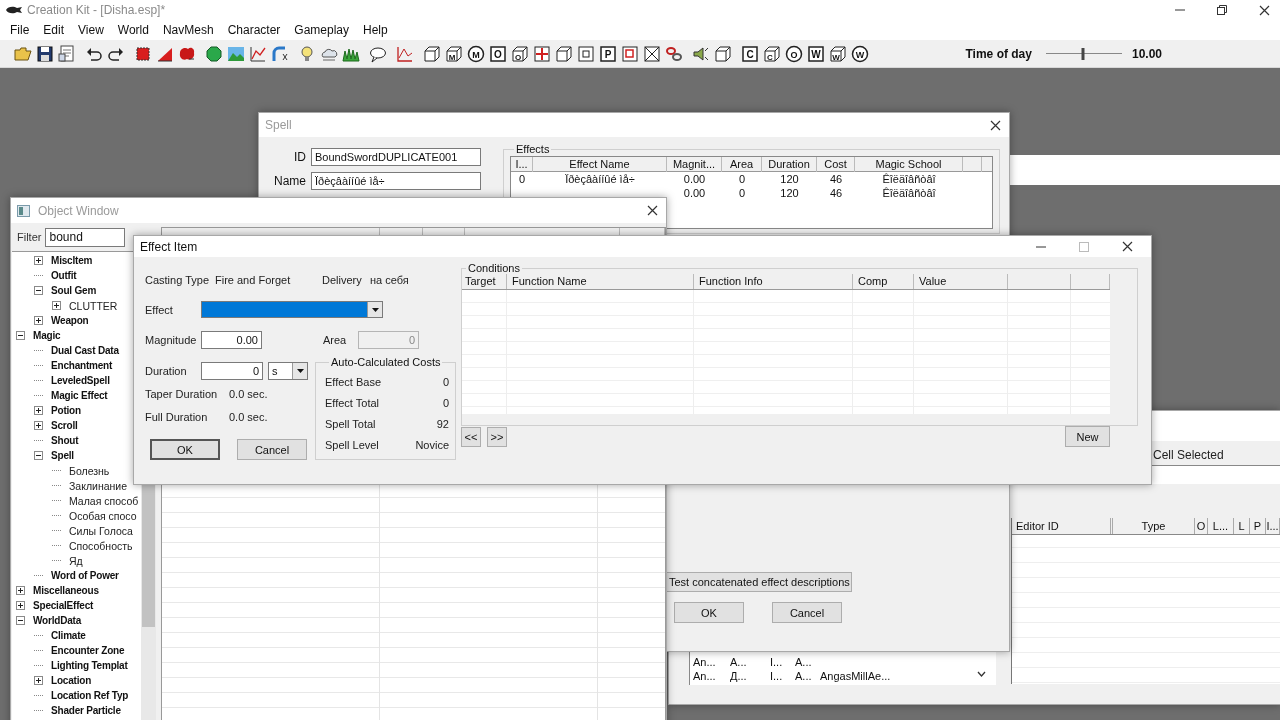  Describe the element at coordinates (1188, 454) in the screenshot. I see `column-header: Cell Selected` at that location.